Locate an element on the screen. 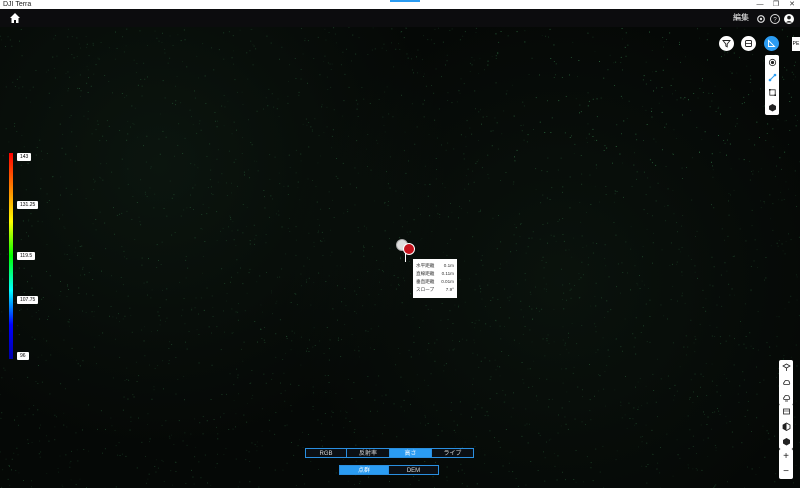  scale-tick-119-5: 119.5 is located at coordinates (26, 256).